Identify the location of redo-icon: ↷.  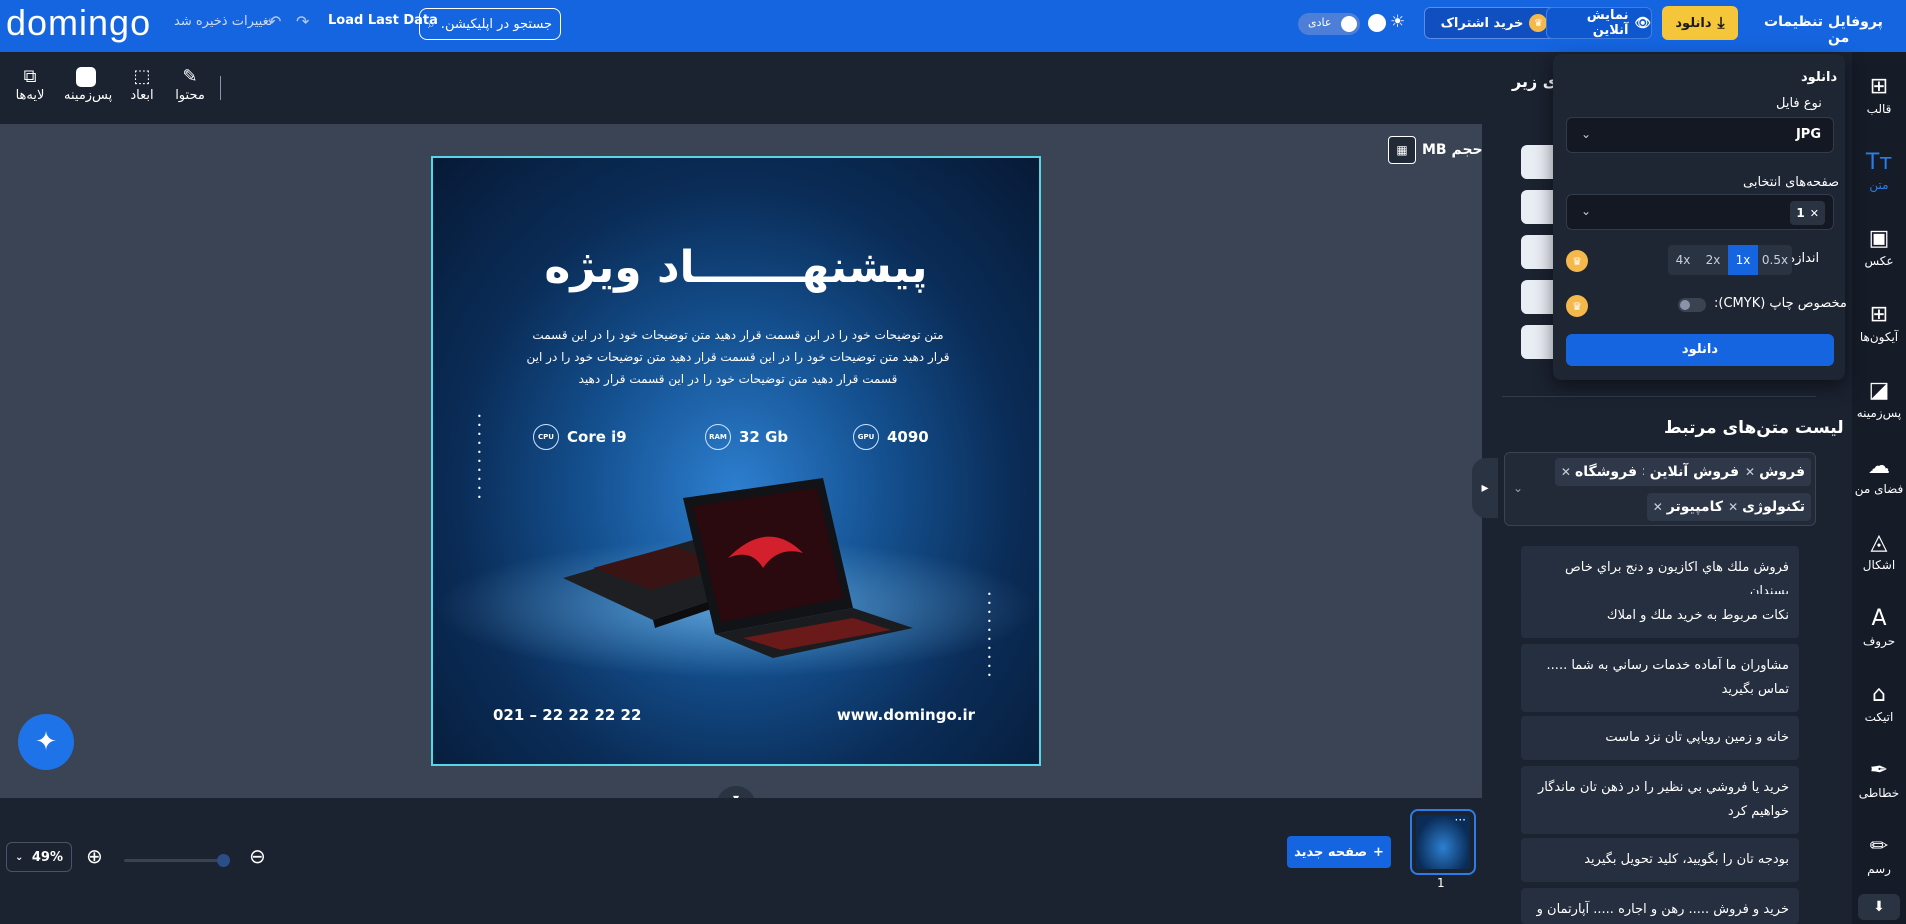
(302, 21).